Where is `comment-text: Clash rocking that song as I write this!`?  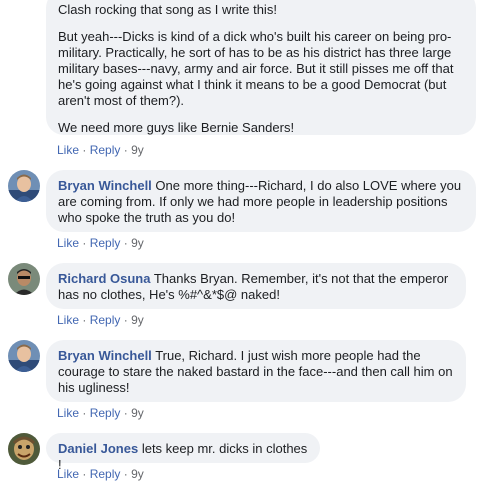
comment-text: Clash rocking that song as I write this! is located at coordinates (167, 9).